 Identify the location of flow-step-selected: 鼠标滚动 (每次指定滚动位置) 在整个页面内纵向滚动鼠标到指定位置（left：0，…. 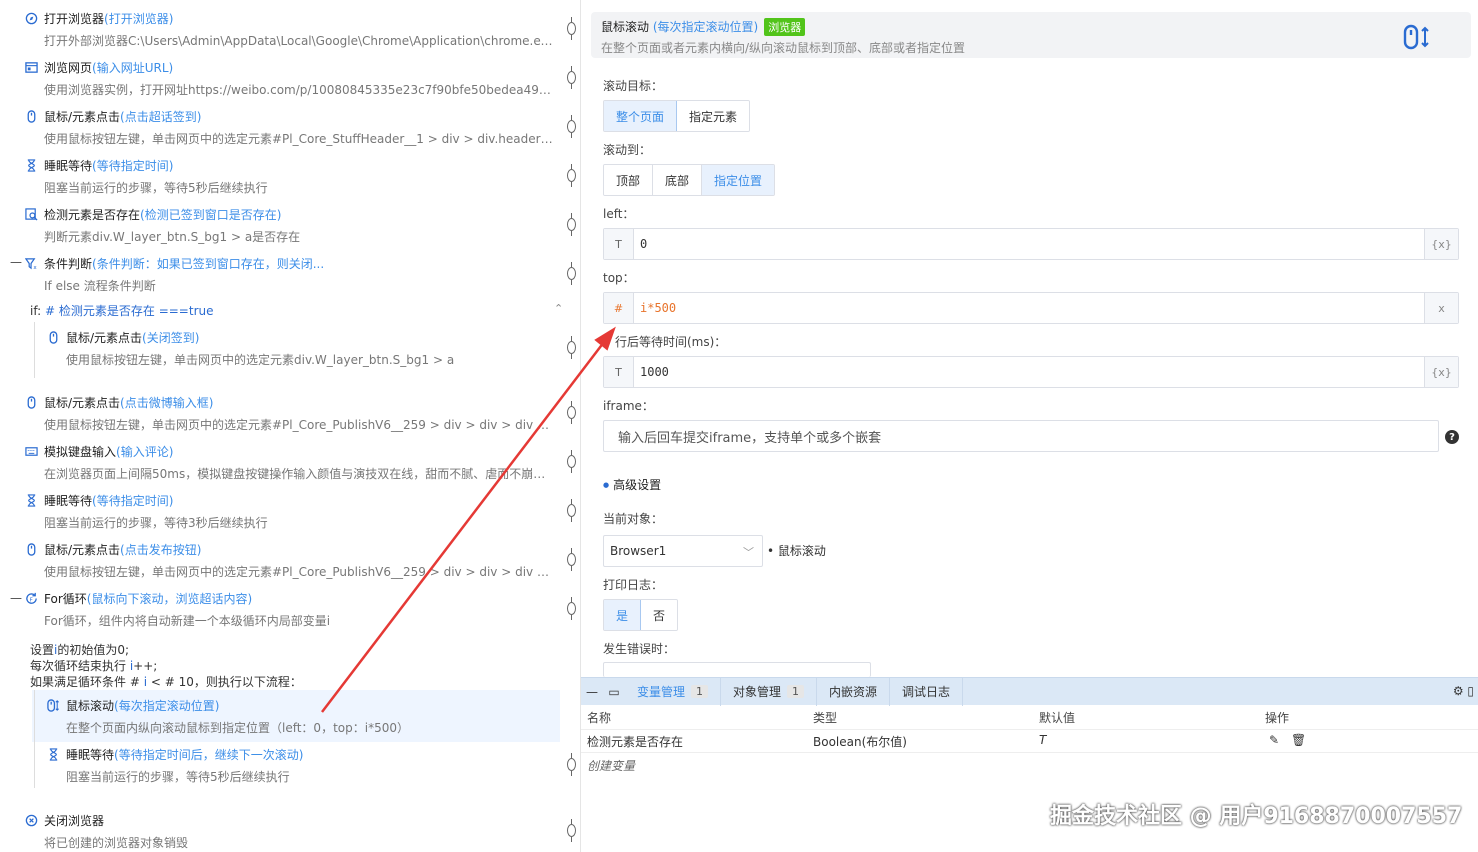
(301, 716).